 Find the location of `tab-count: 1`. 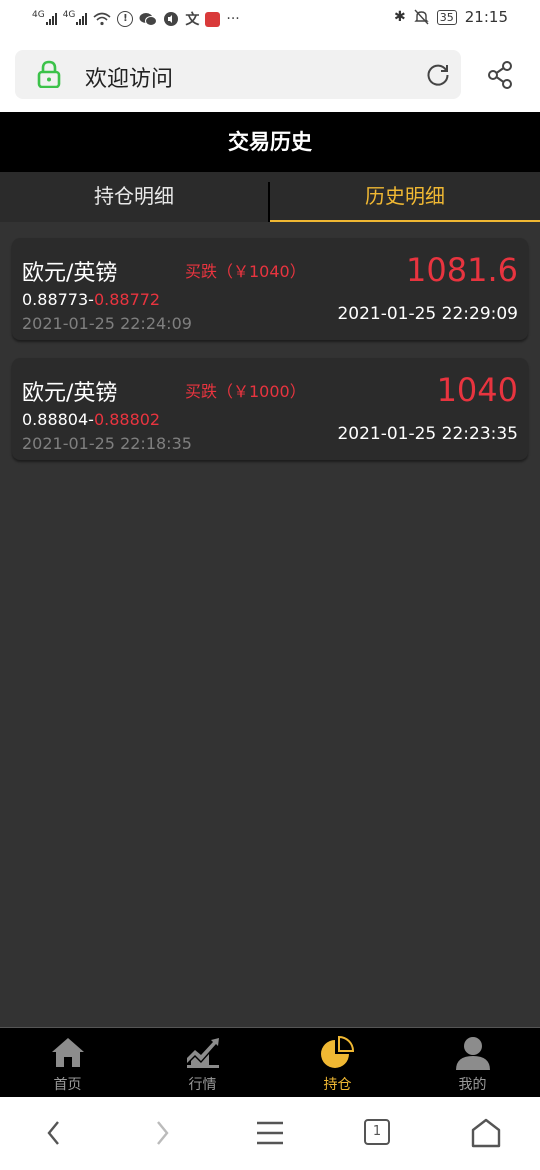

tab-count: 1 is located at coordinates (377, 1131).